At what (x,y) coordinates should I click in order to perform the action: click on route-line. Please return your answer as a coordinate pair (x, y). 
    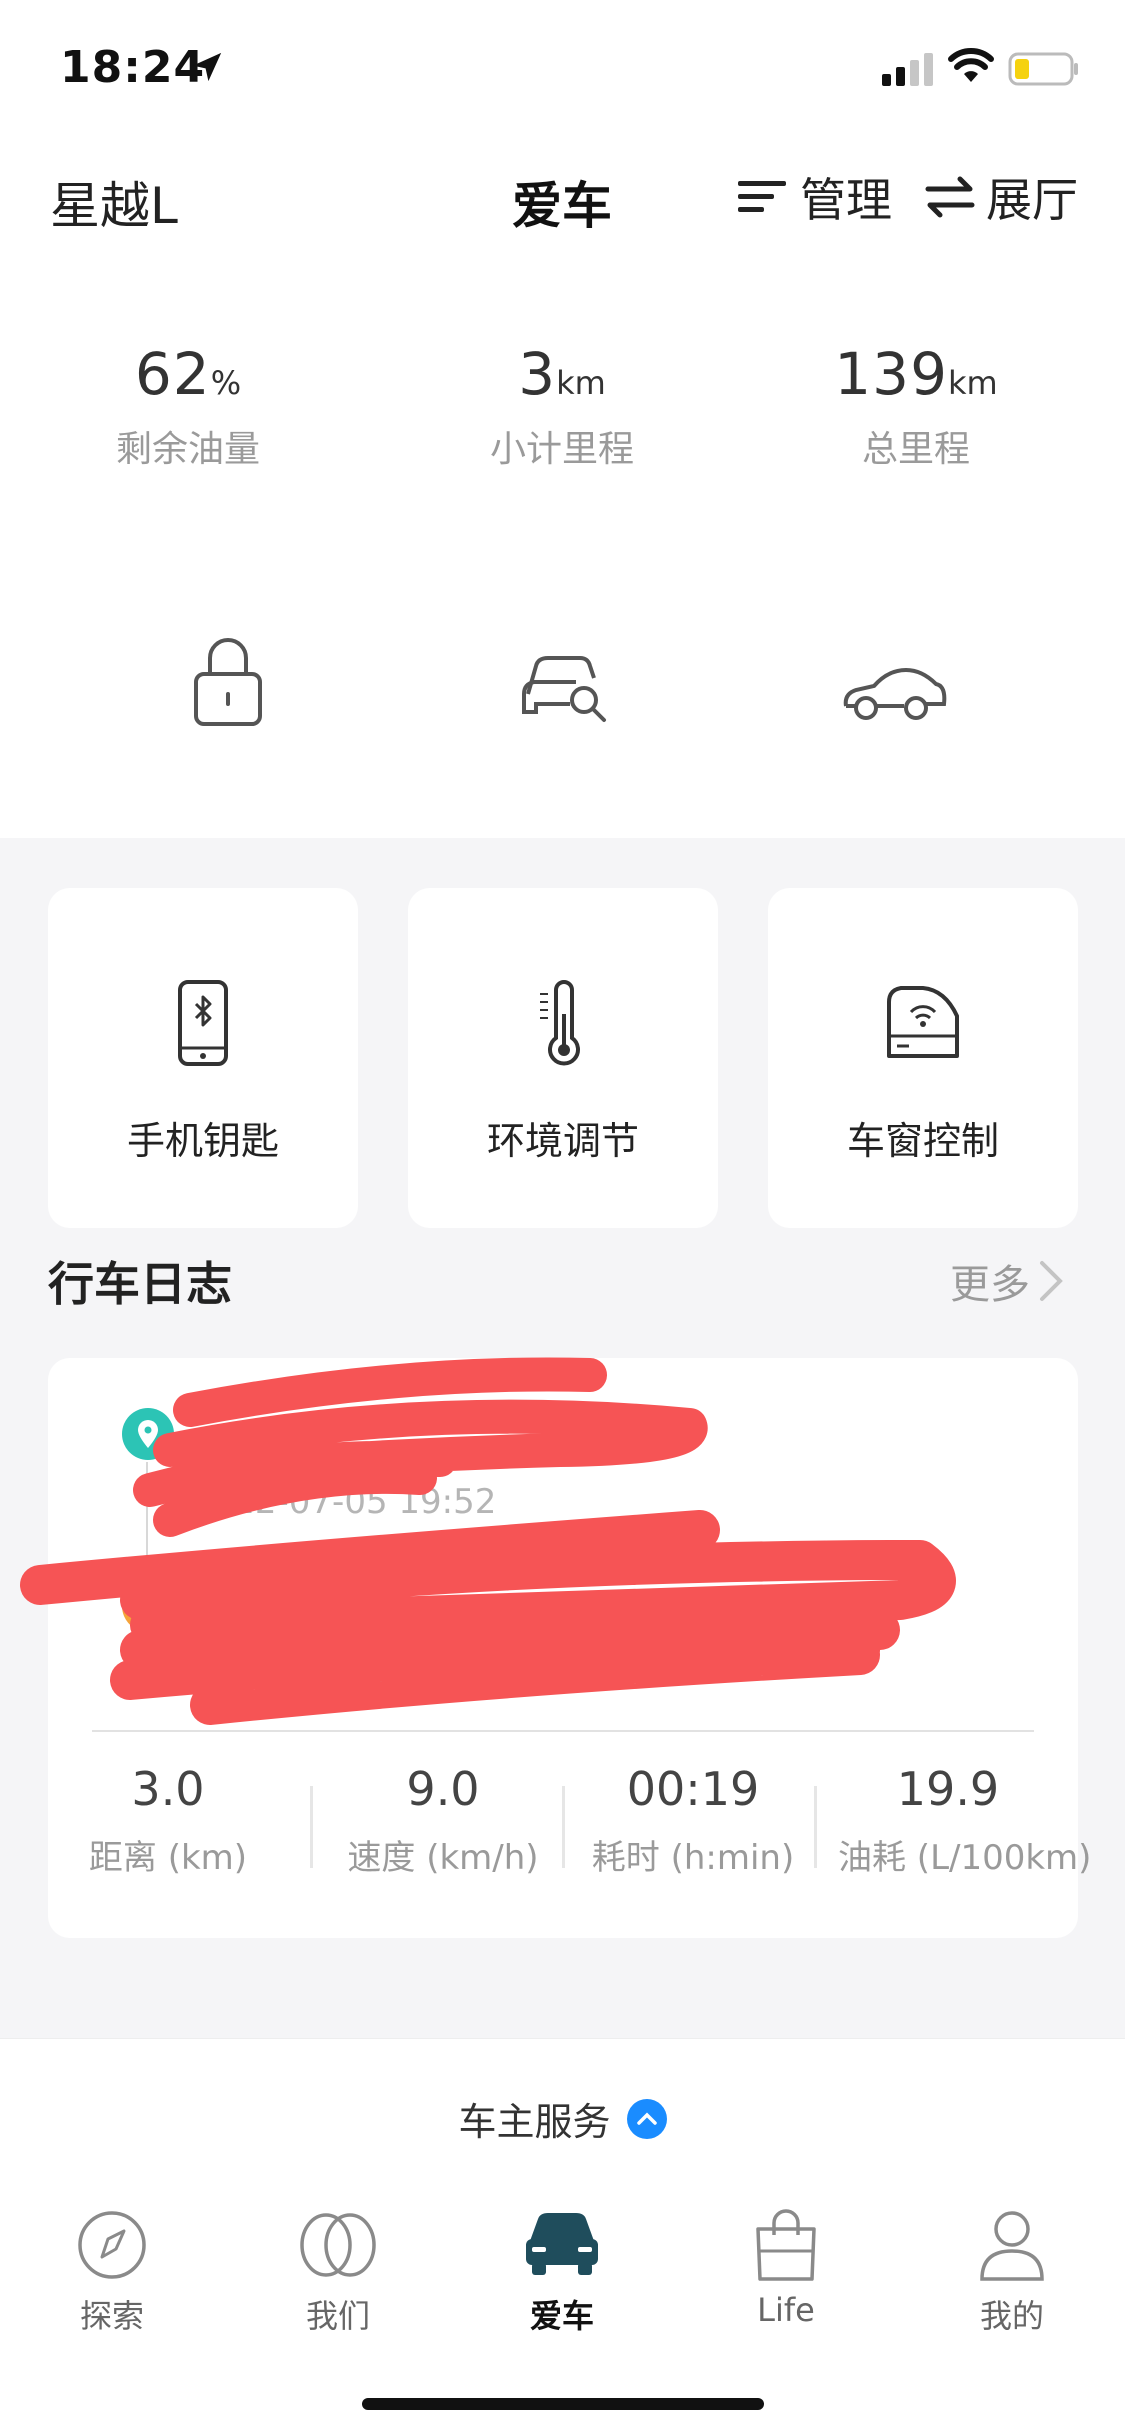
    Looking at the image, I should click on (147, 1520).